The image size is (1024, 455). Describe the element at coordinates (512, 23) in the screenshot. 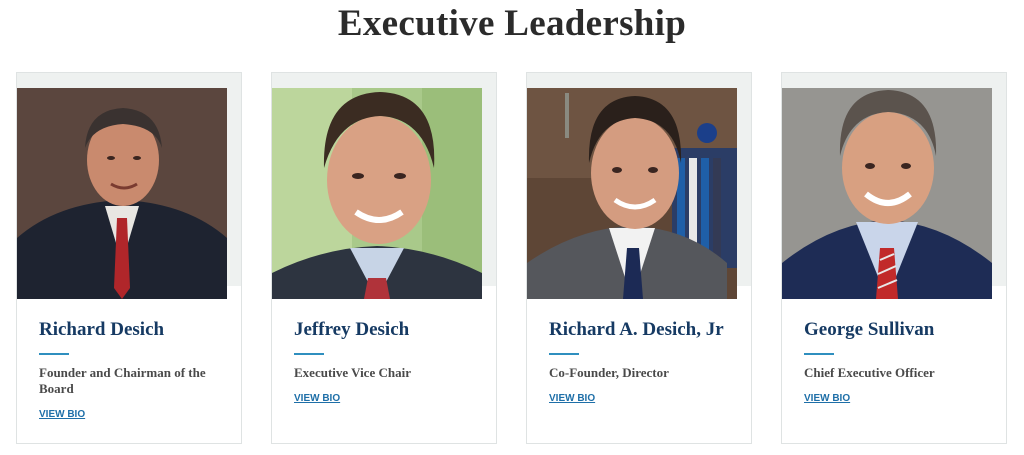

I see `section-title: Executive Leadership` at that location.